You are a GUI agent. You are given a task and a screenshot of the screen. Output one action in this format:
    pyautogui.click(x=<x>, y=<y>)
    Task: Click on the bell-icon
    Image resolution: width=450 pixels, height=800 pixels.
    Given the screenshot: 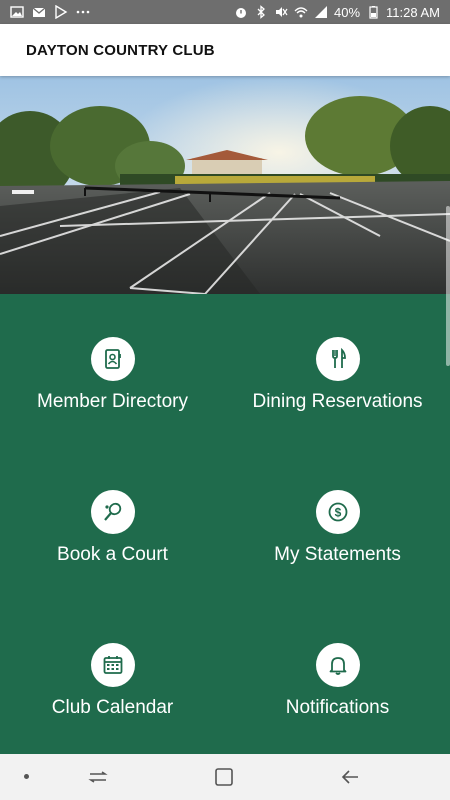 What is the action you would take?
    pyautogui.click(x=337, y=665)
    